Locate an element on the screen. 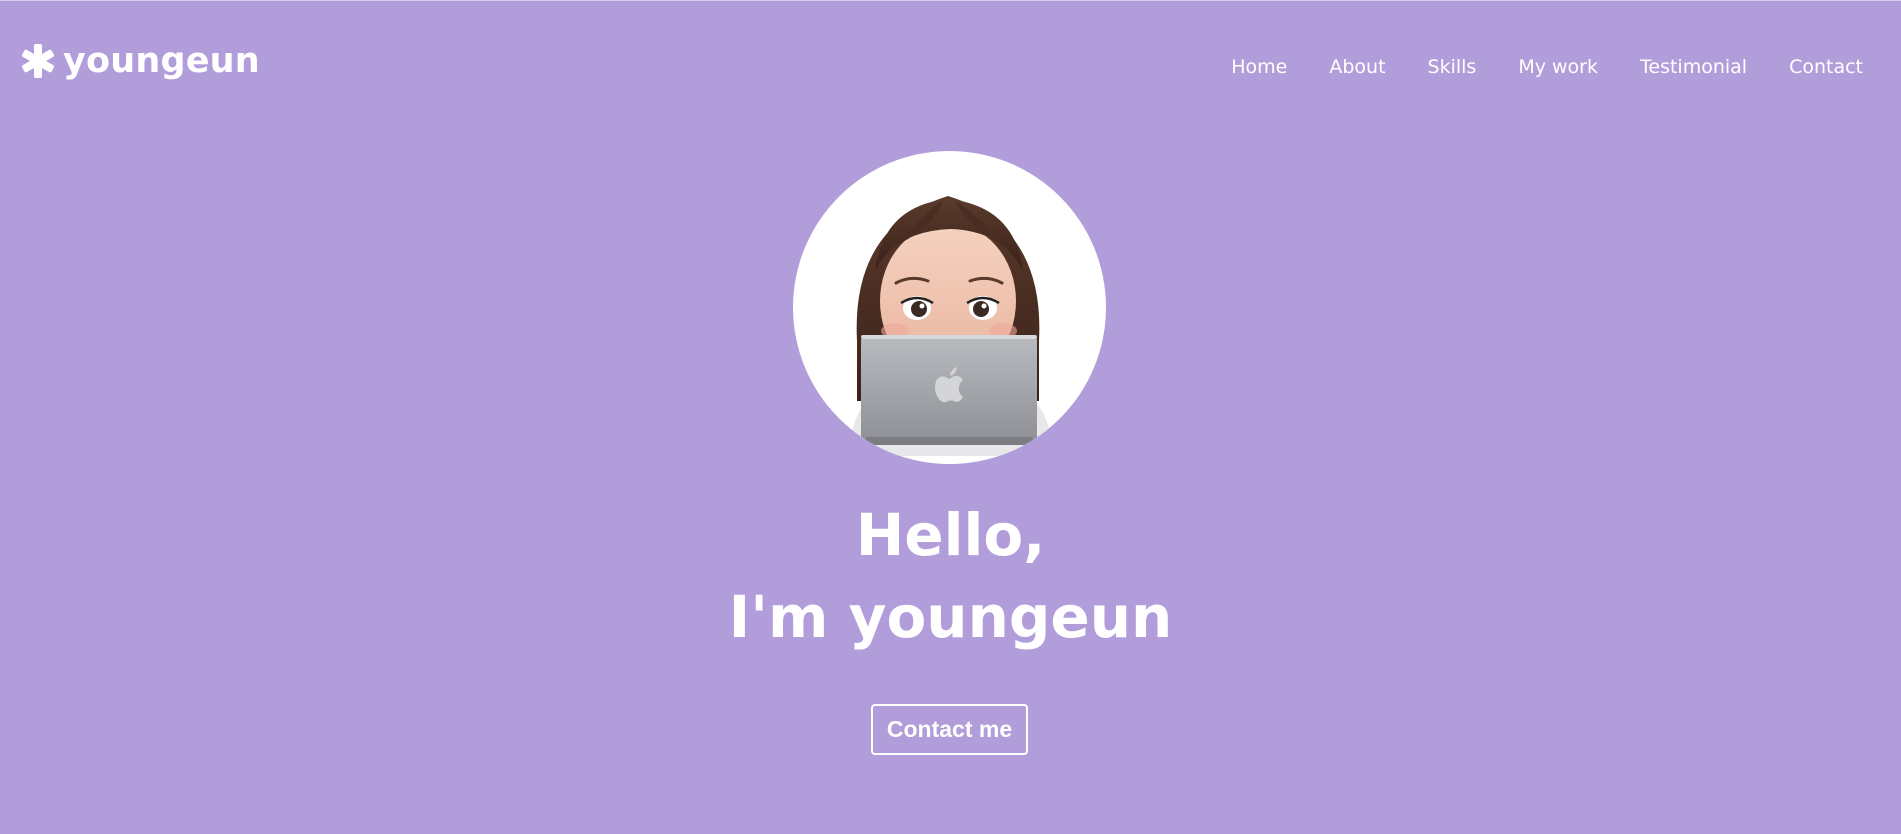 This screenshot has width=1901, height=834. avatar is located at coordinates (949, 307).